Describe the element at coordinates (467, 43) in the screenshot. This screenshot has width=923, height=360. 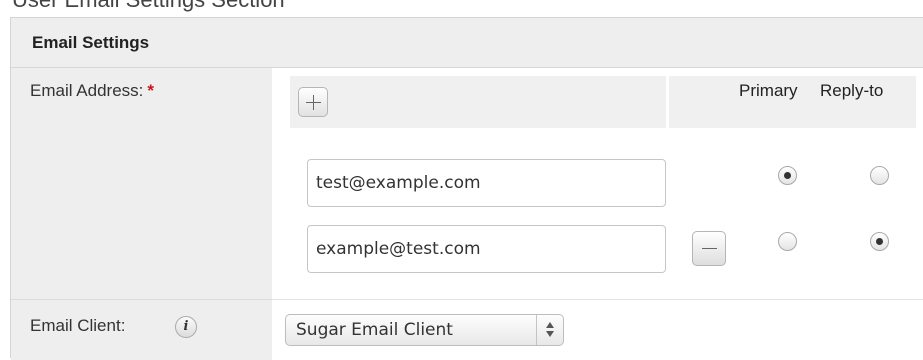
I see `panel-header: Email Settings` at that location.